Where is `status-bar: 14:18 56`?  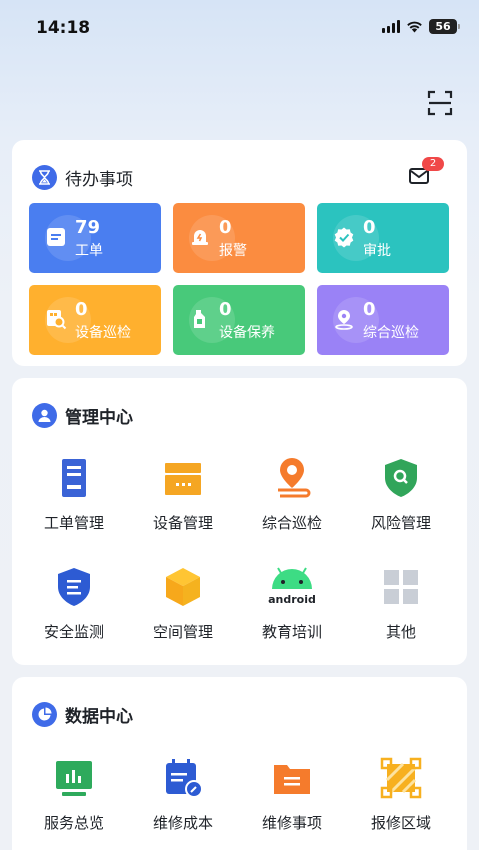
status-bar: 14:18 56 is located at coordinates (239, 26).